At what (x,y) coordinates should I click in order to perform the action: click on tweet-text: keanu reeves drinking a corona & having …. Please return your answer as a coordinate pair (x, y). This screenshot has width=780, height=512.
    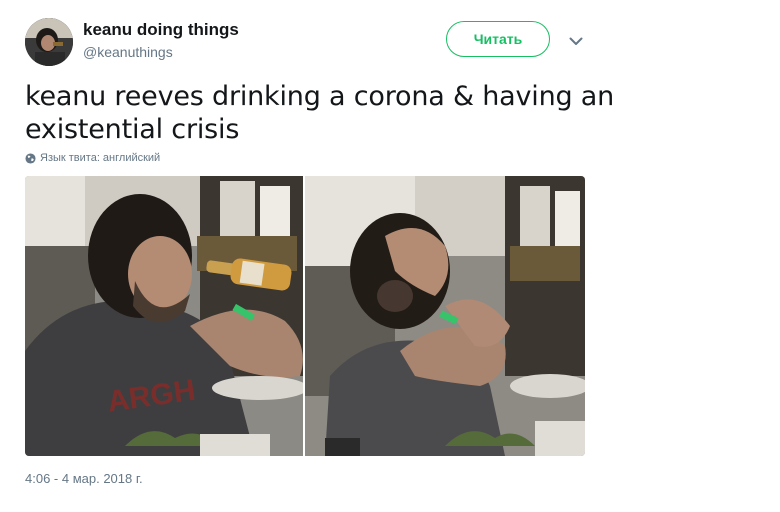
    Looking at the image, I should click on (320, 113).